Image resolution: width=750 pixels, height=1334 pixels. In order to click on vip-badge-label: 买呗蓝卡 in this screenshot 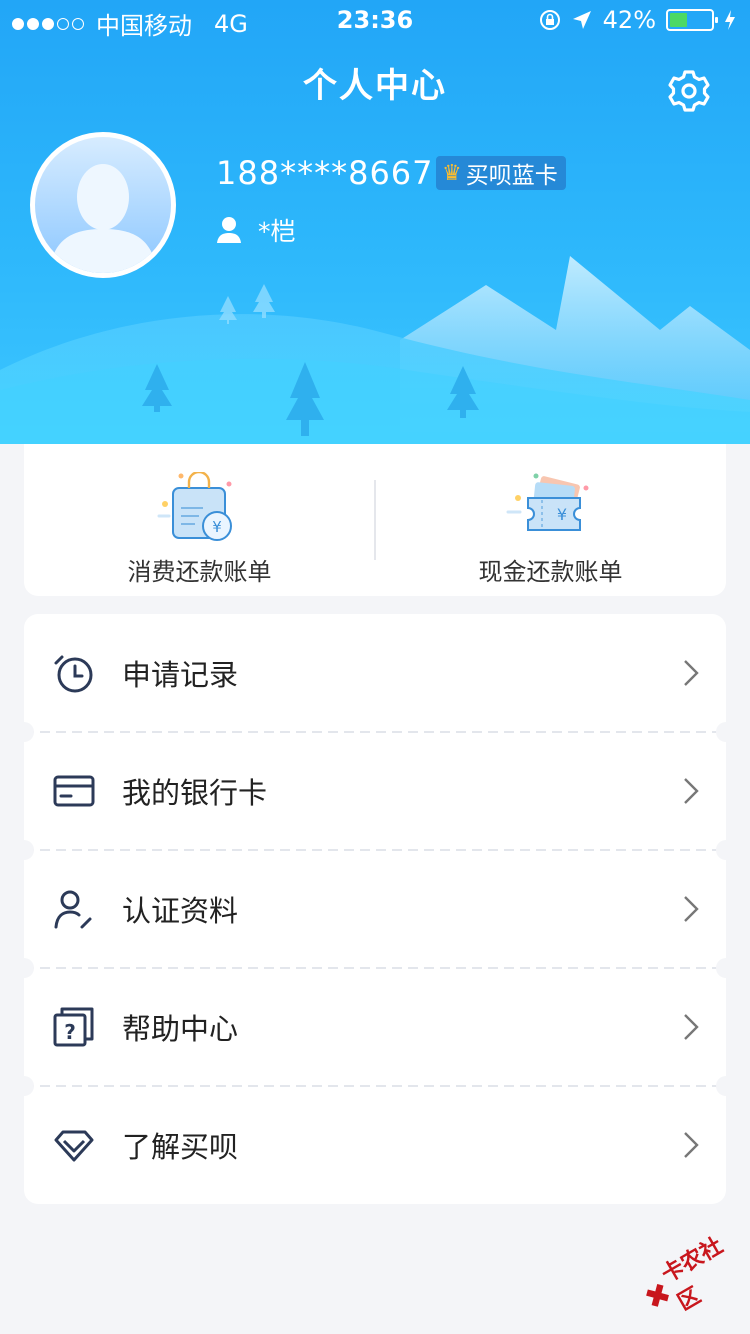, I will do `click(511, 176)`.